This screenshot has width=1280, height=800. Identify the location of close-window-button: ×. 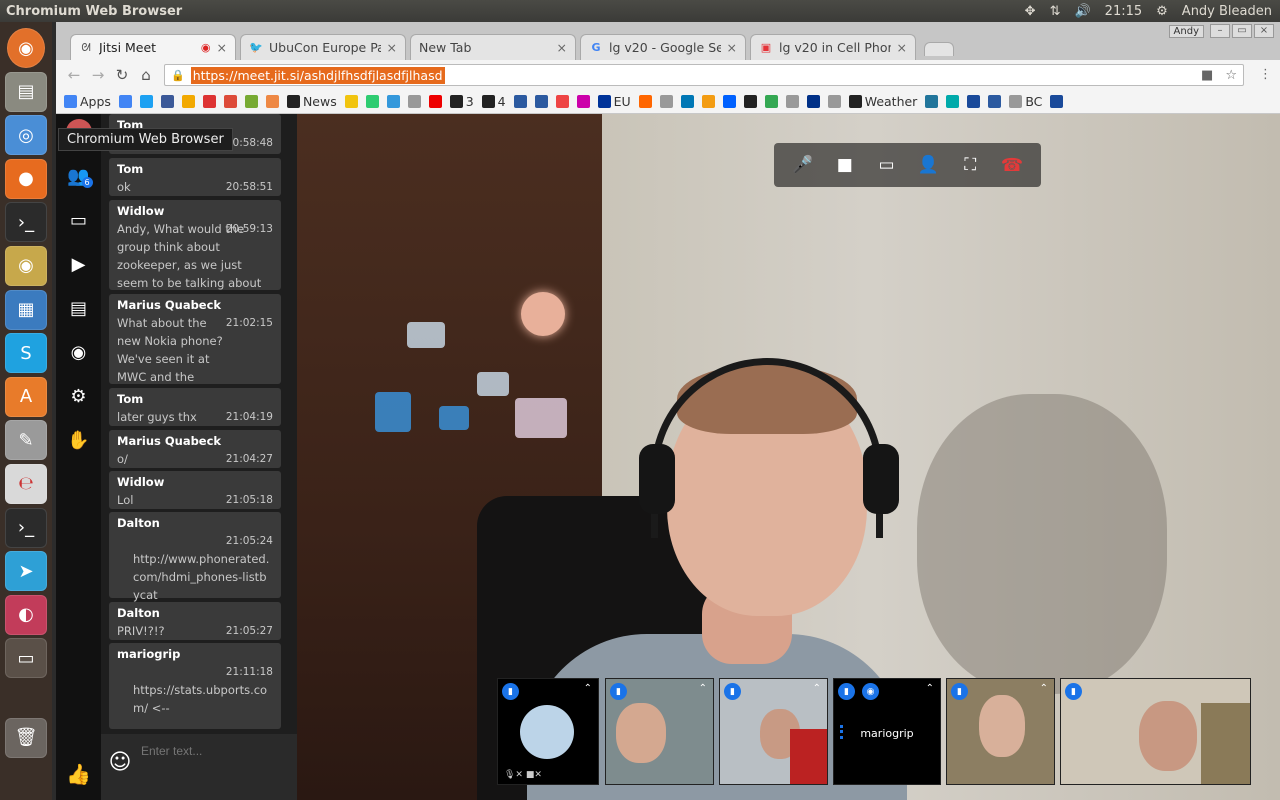
(1264, 31).